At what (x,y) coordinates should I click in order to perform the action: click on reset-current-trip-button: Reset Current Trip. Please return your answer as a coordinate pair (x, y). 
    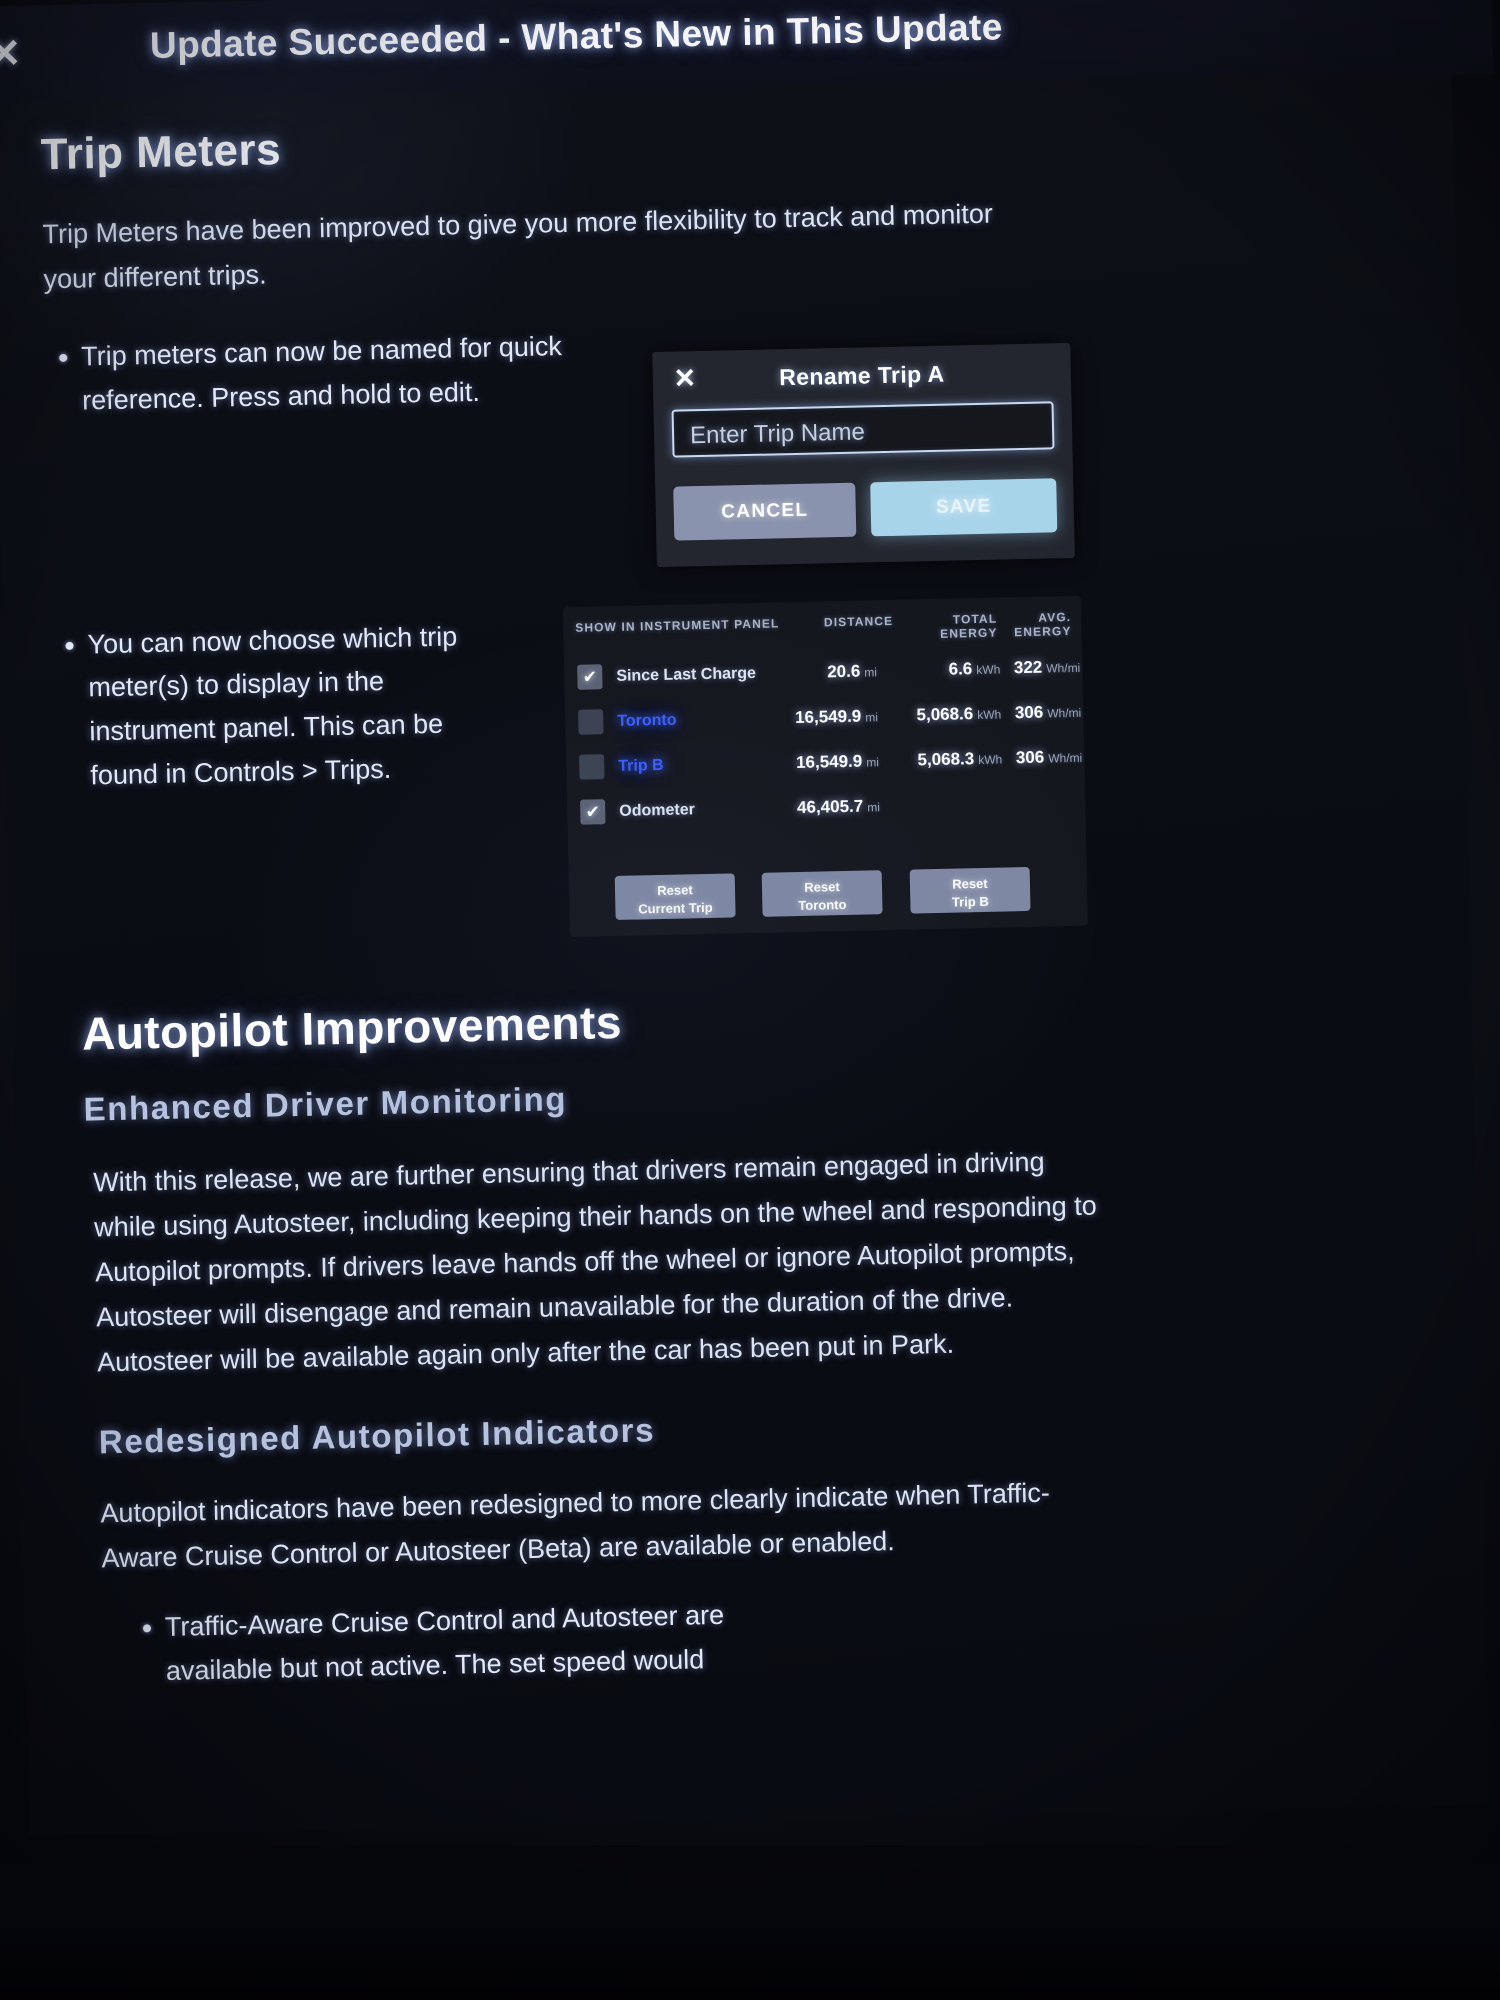
    Looking at the image, I should click on (675, 896).